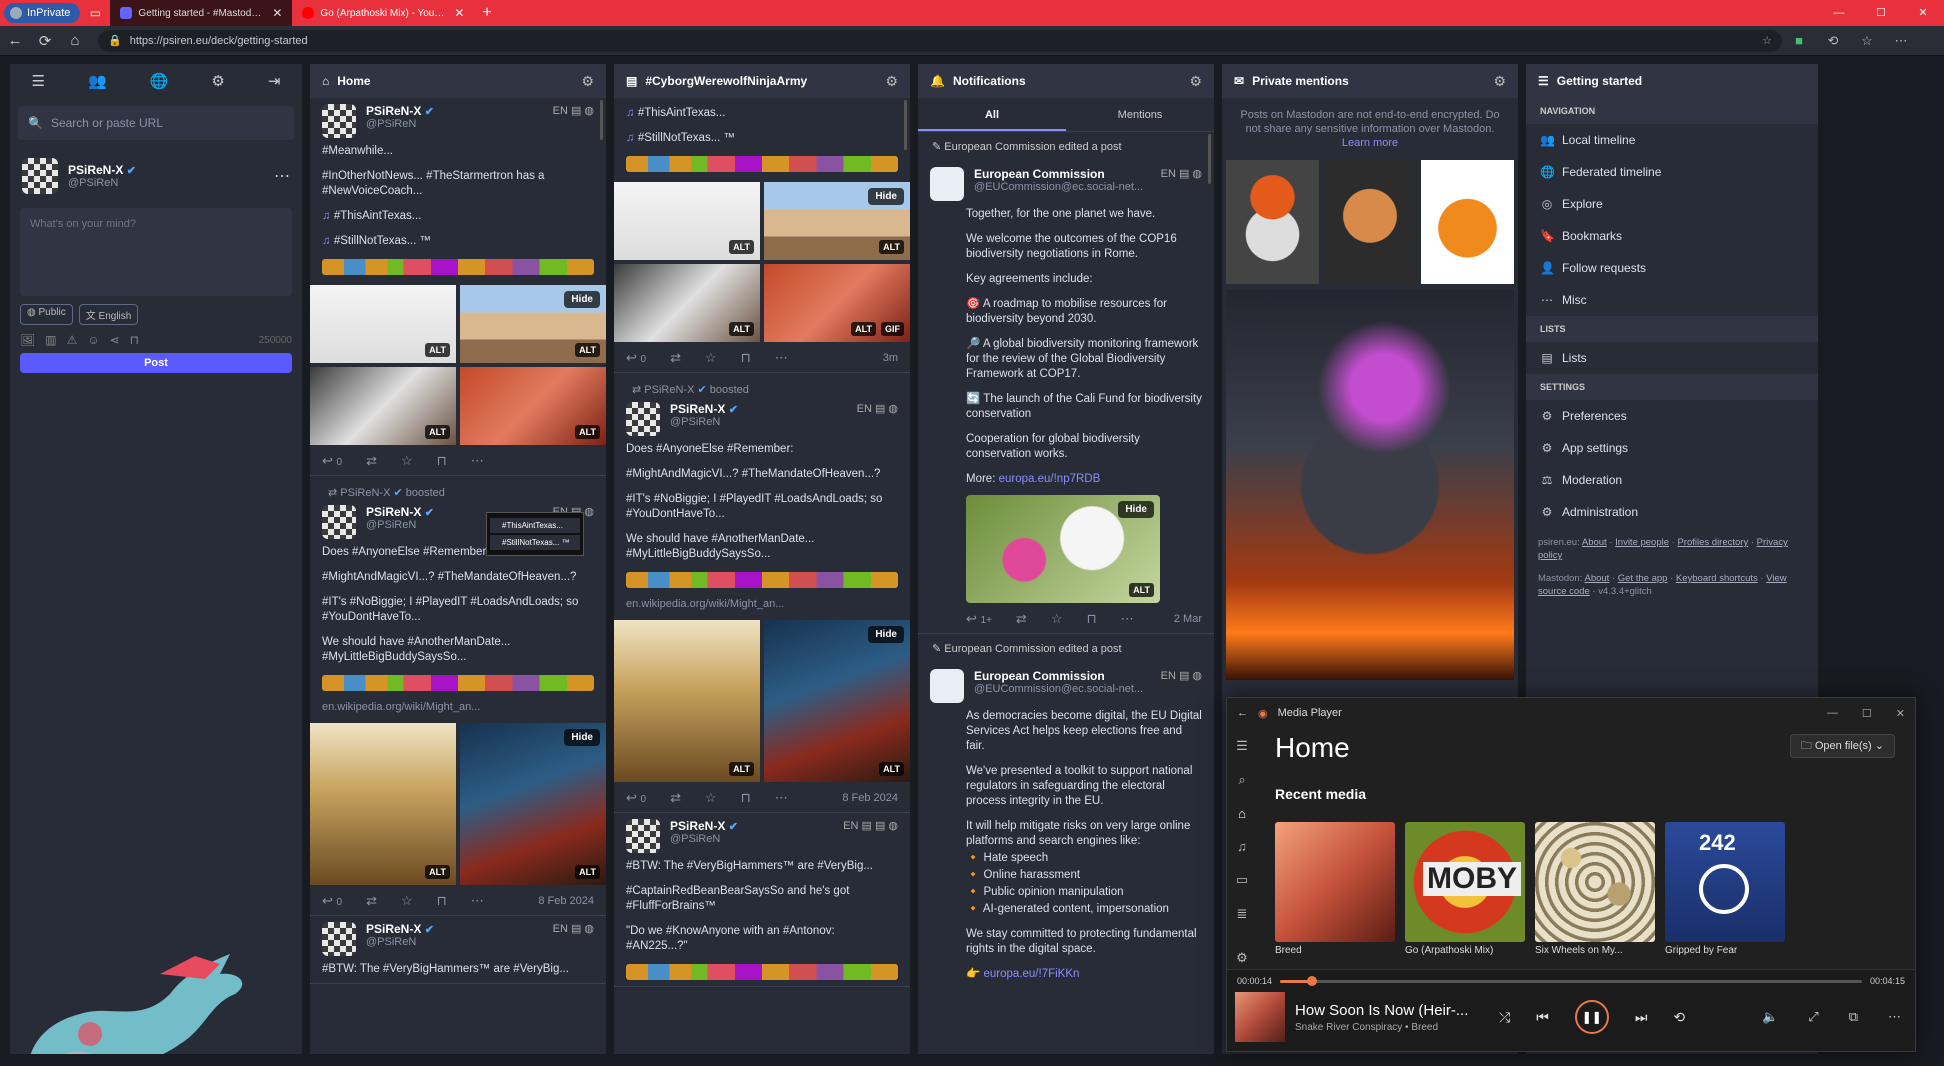 The height and width of the screenshot is (1066, 1944). Describe the element at coordinates (72, 340) in the screenshot. I see `warning-icon: ⚠` at that location.